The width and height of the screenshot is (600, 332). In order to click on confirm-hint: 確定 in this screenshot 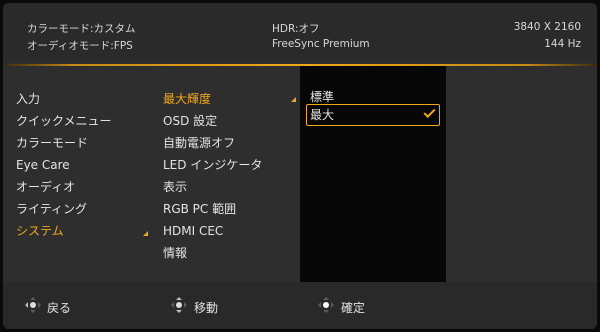, I will do `click(353, 307)`.